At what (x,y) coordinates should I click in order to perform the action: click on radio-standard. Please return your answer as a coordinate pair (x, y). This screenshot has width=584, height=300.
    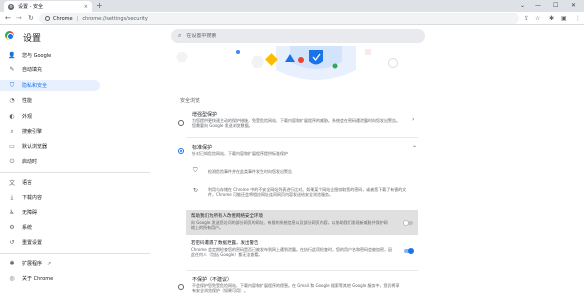
    Looking at the image, I should click on (181, 151).